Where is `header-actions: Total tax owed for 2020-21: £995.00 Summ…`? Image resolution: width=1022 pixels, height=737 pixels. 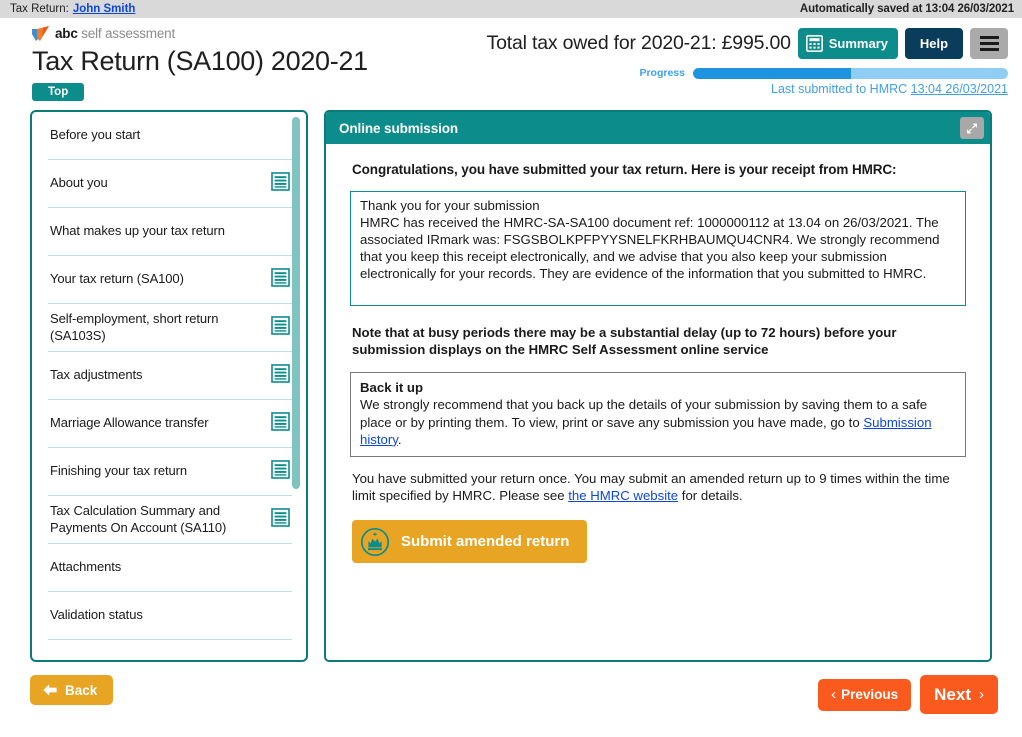
header-actions: Total tax owed for 2020-21: £995.00 Summ… is located at coordinates (728, 62).